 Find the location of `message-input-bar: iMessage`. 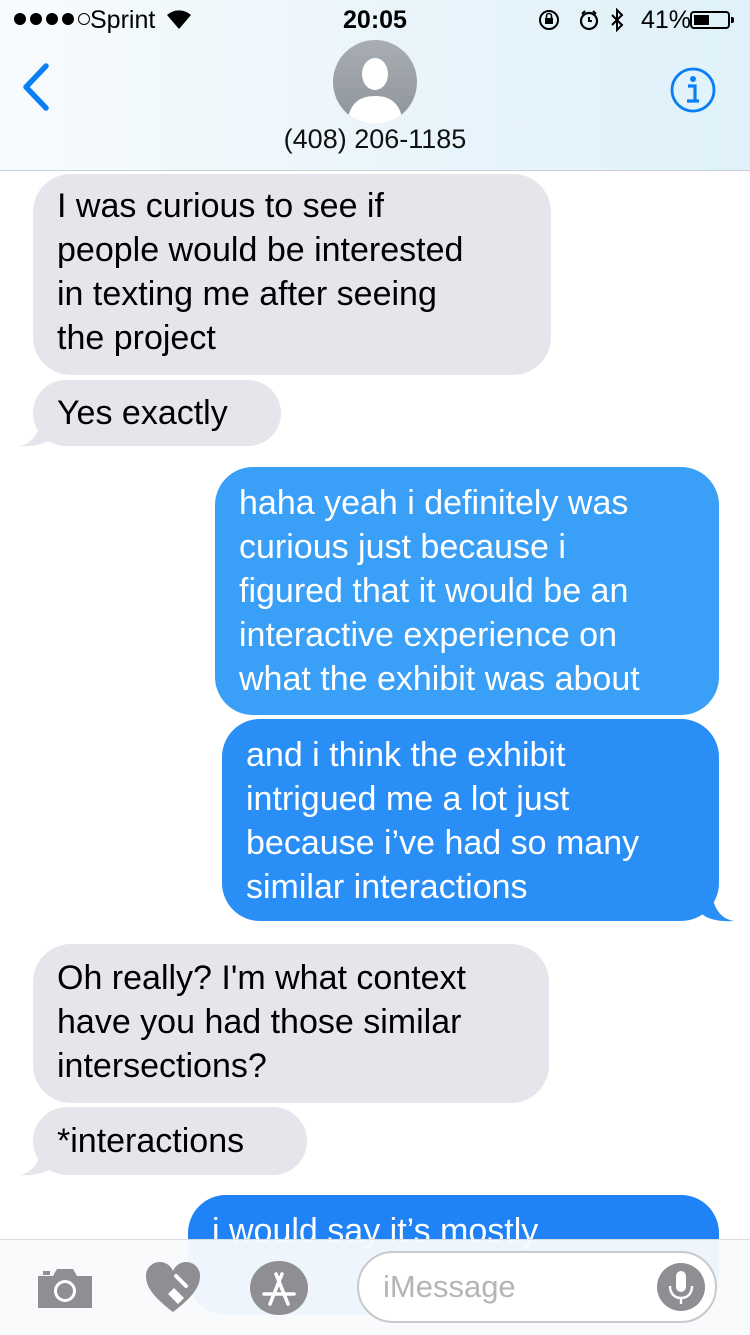

message-input-bar: iMessage is located at coordinates (375, 1287).